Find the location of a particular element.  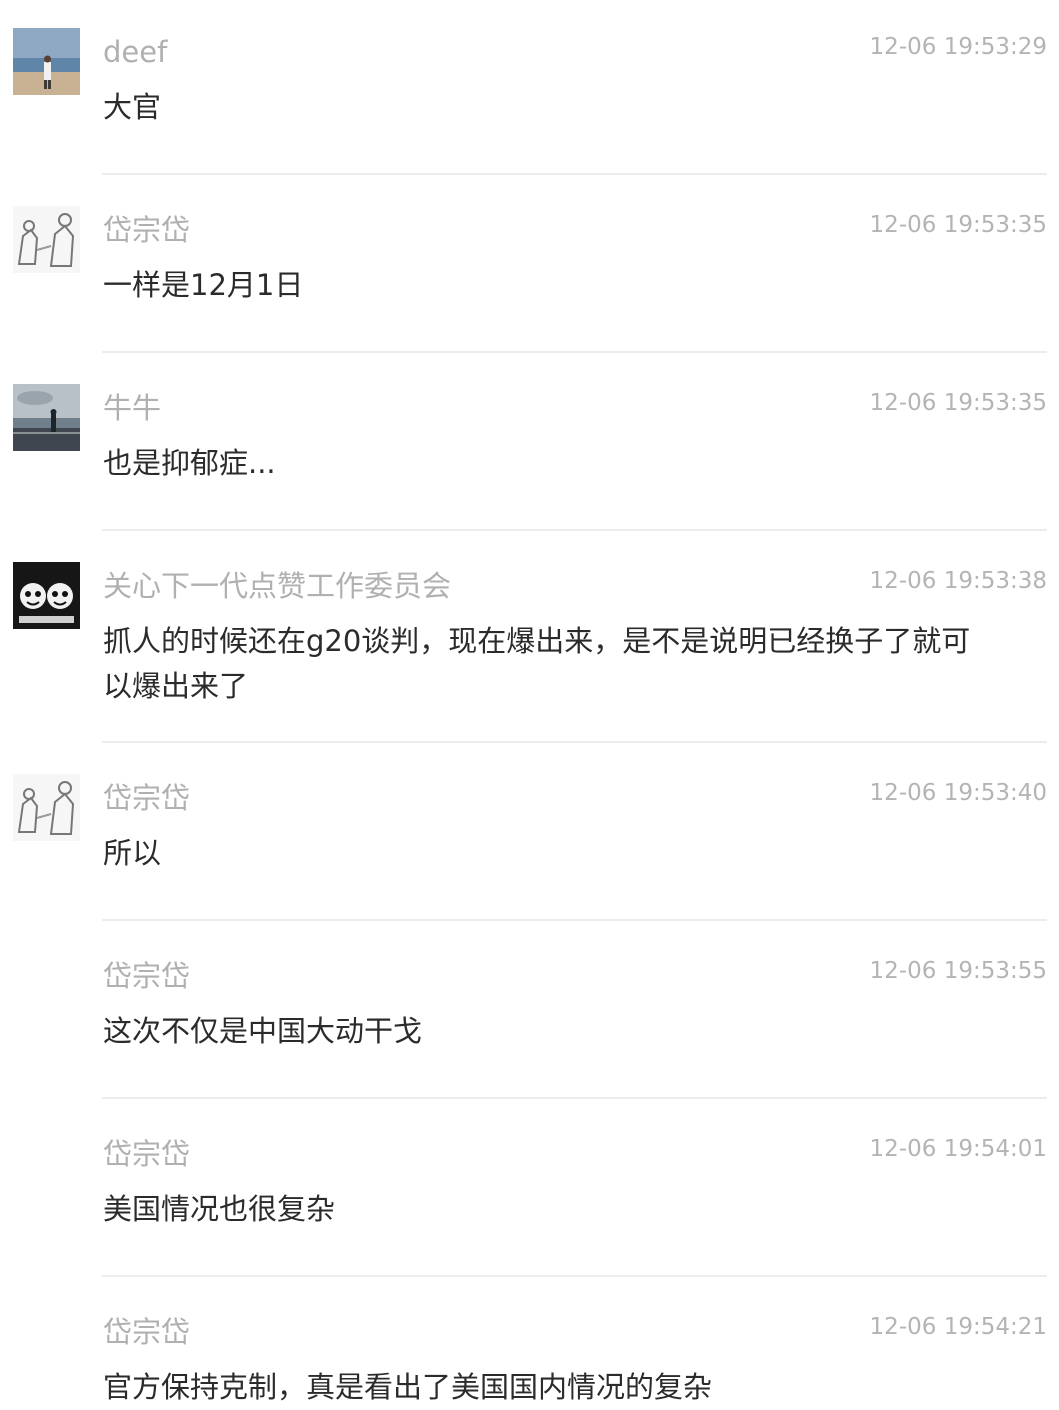

username: 关心下一代点赞工作委员会 is located at coordinates (277, 586).